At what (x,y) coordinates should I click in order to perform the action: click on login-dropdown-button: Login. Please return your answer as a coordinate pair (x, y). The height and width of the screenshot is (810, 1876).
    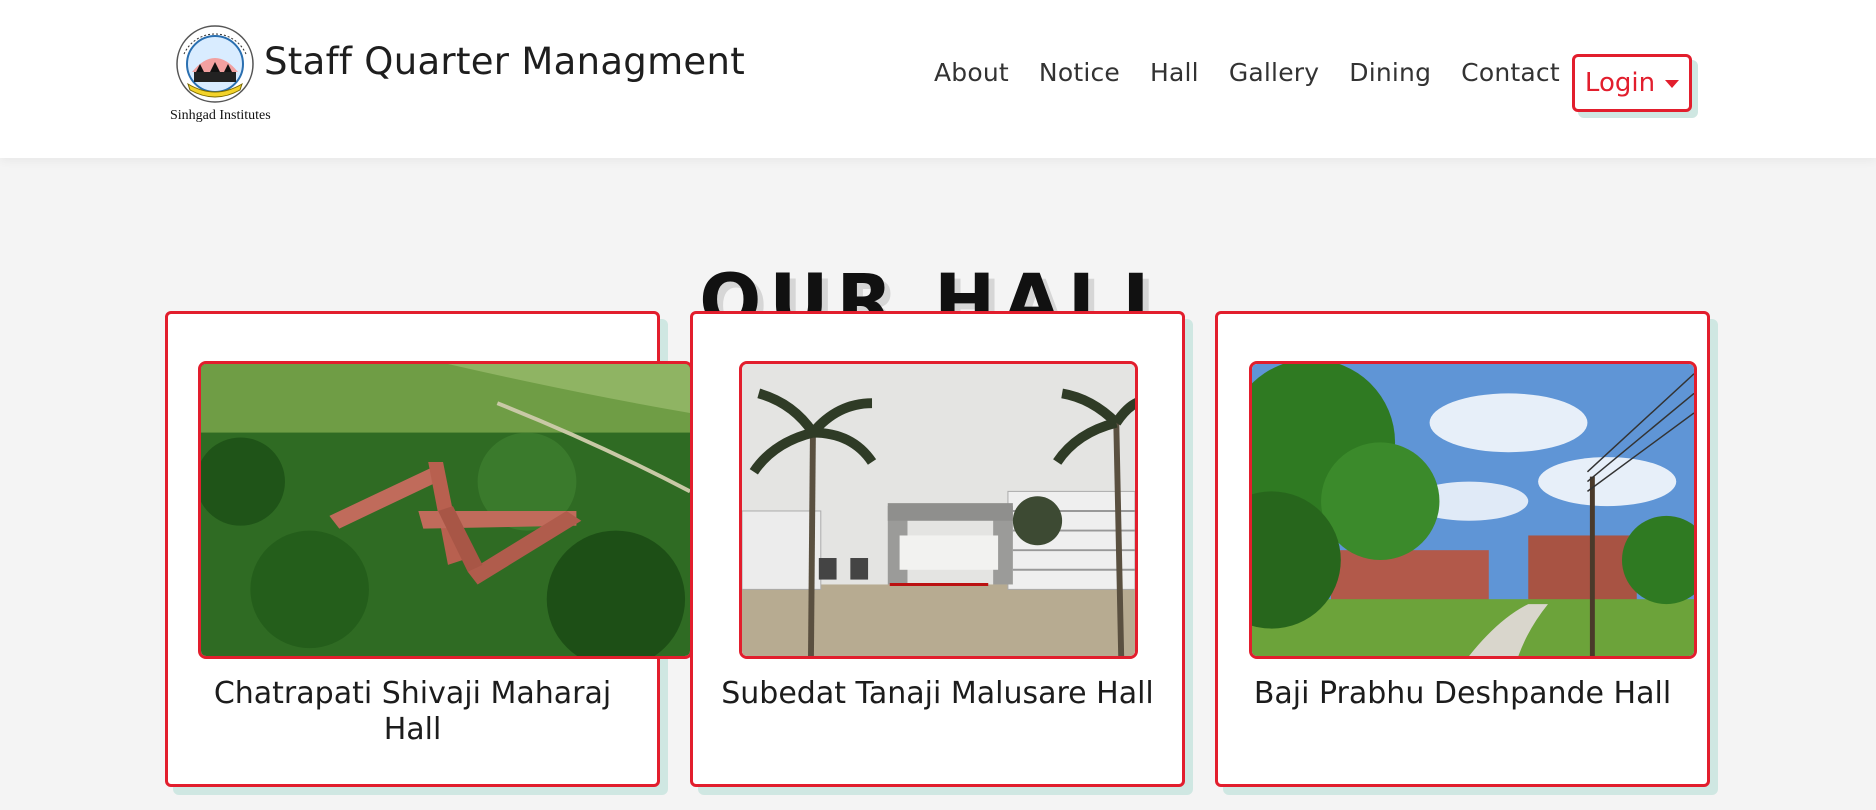
    Looking at the image, I should click on (1632, 83).